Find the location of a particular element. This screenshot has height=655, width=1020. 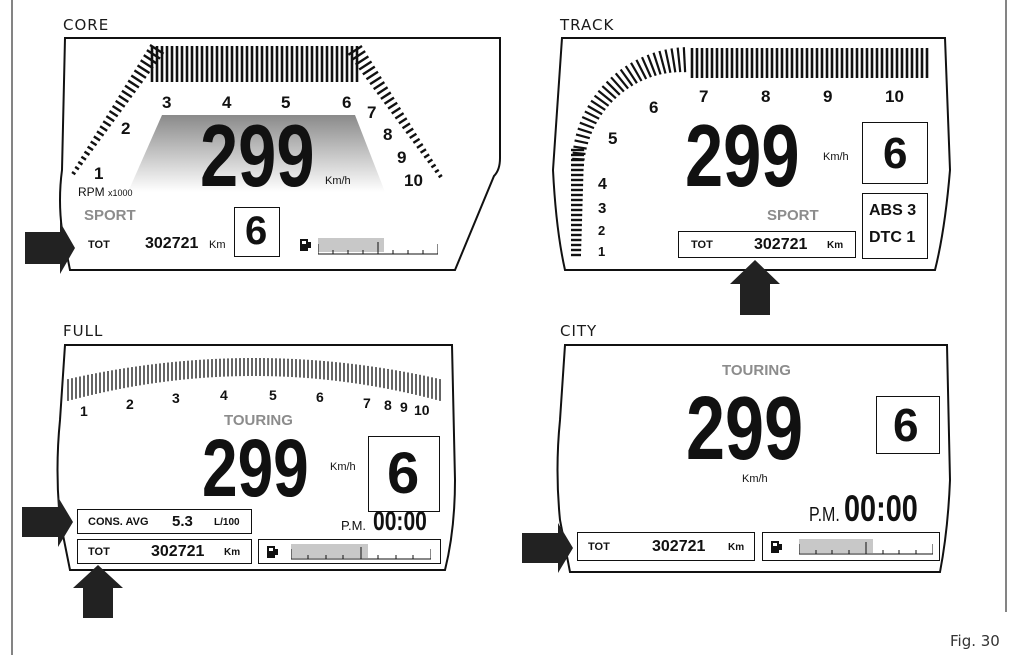

track-odo-box: TOT 302721 Km is located at coordinates (767, 244).